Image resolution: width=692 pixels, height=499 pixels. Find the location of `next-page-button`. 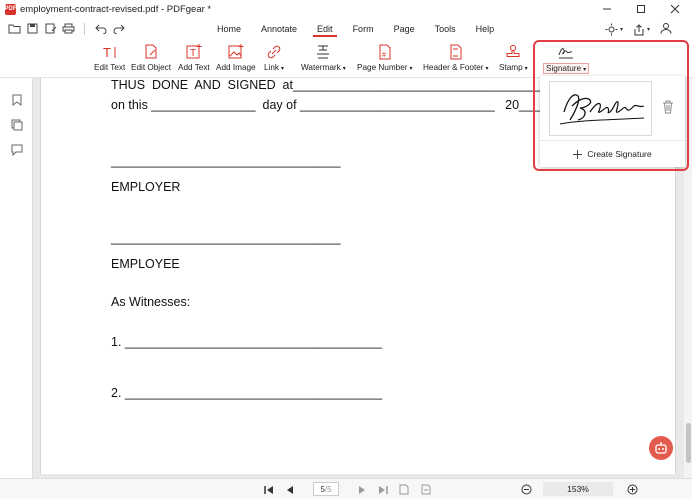

next-page-button is located at coordinates (361, 489).